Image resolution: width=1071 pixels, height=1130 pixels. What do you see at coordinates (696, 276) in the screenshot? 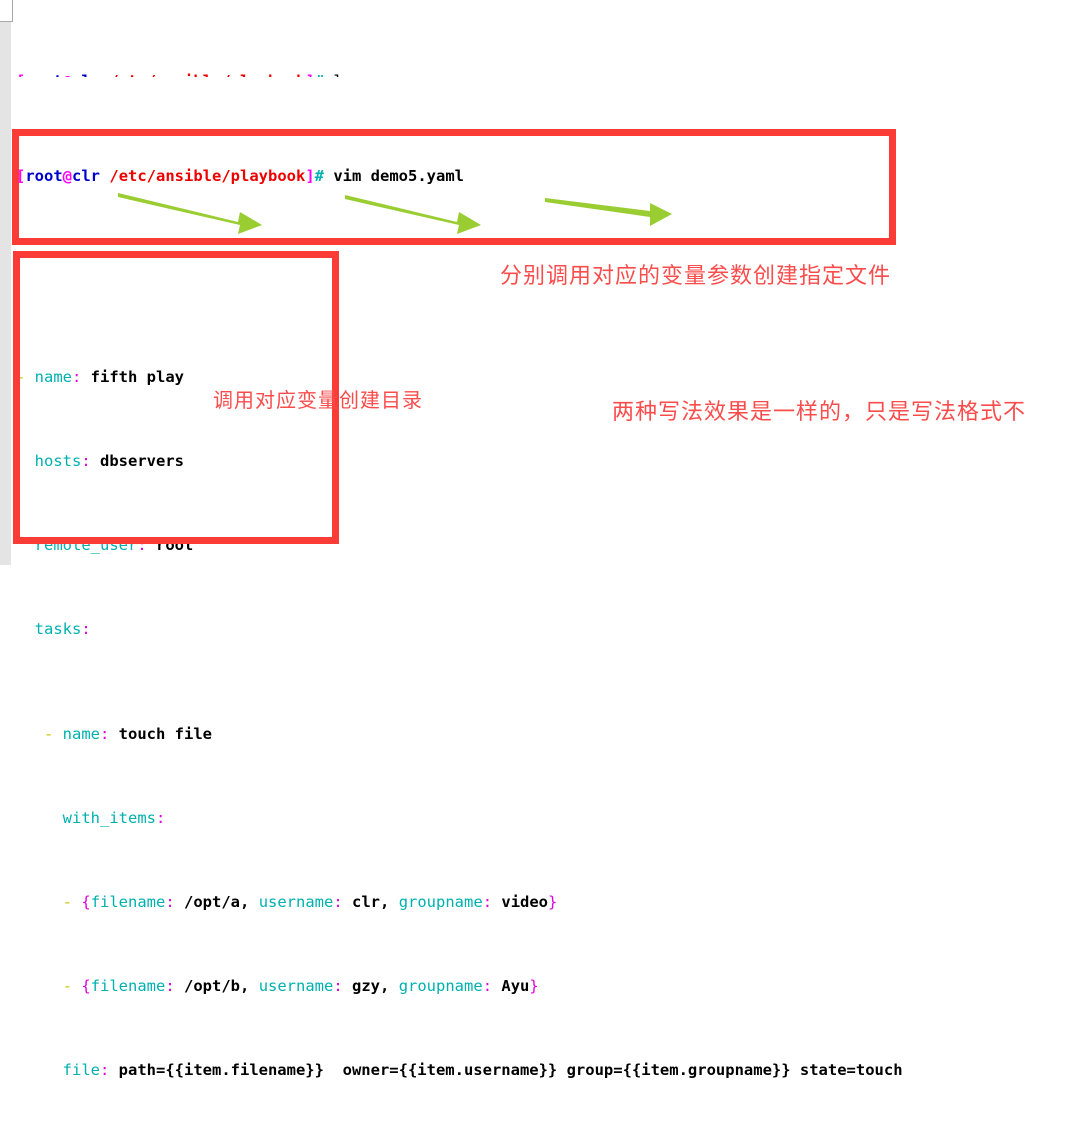
I see `annotation-note-files: 分别调用对应的变量参数创建指定文件` at bounding box center [696, 276].